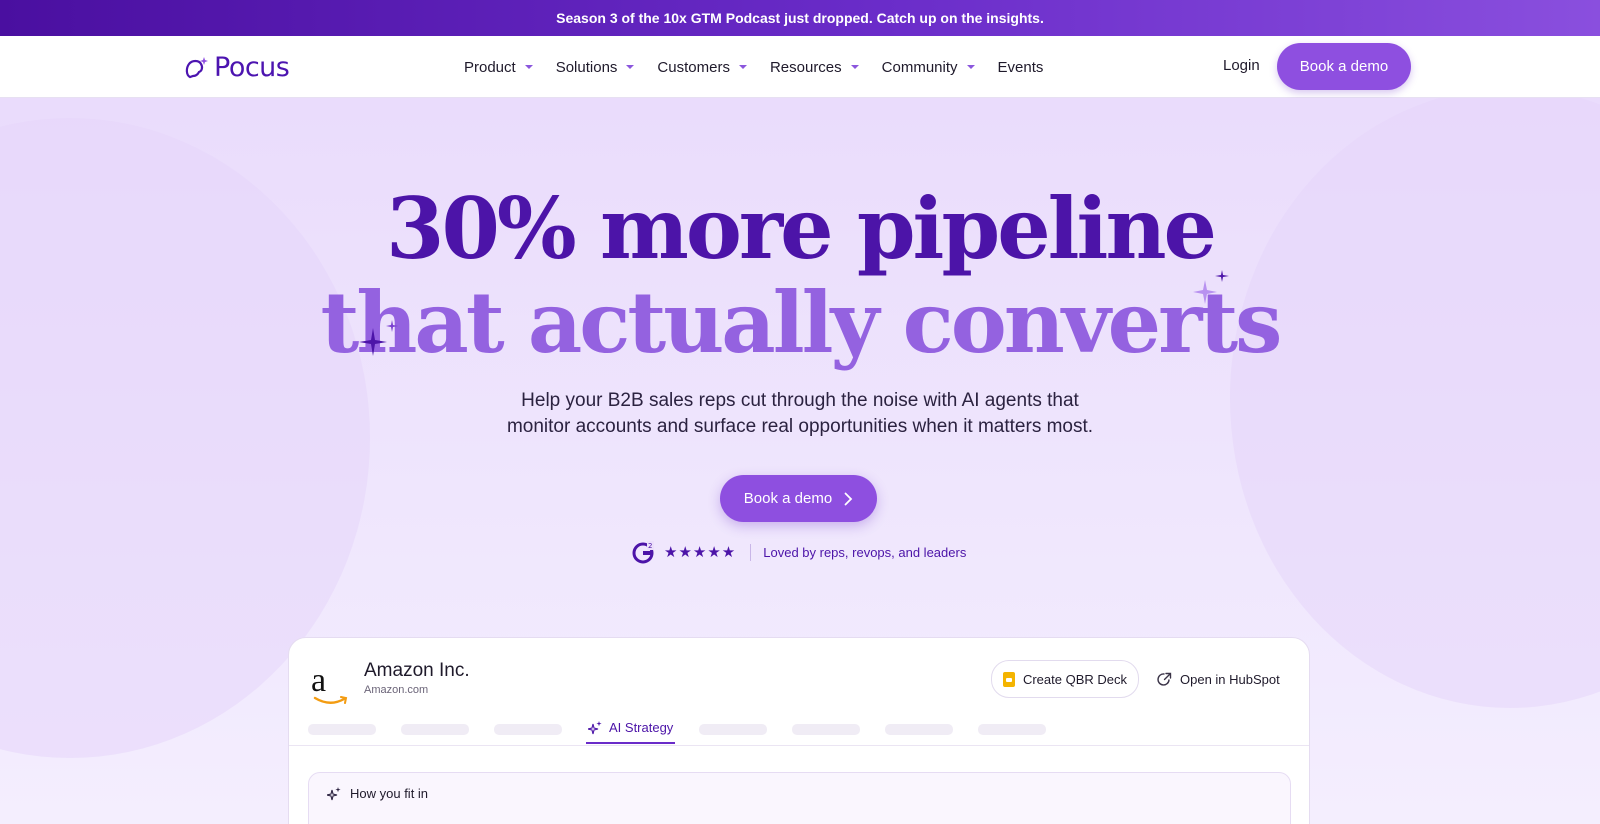  I want to click on create-qbr-deck-button: Create QBR Deck, so click(1065, 679).